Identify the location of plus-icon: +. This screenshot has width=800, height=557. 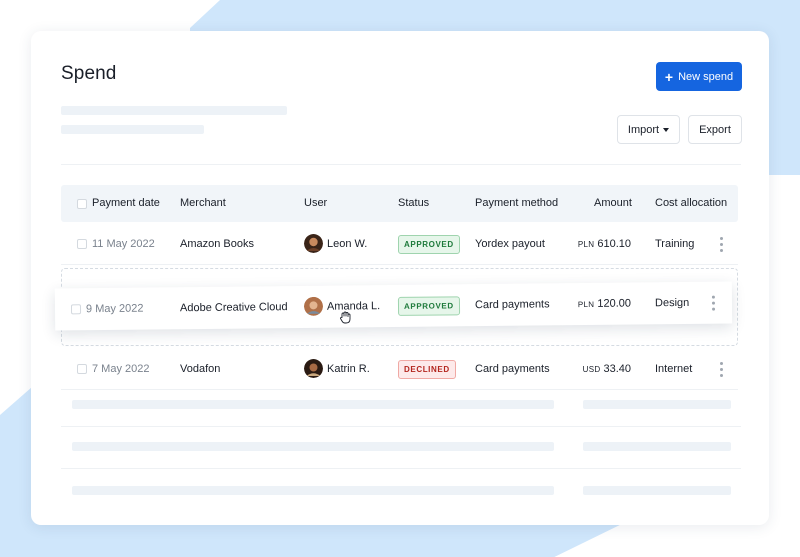
(669, 76).